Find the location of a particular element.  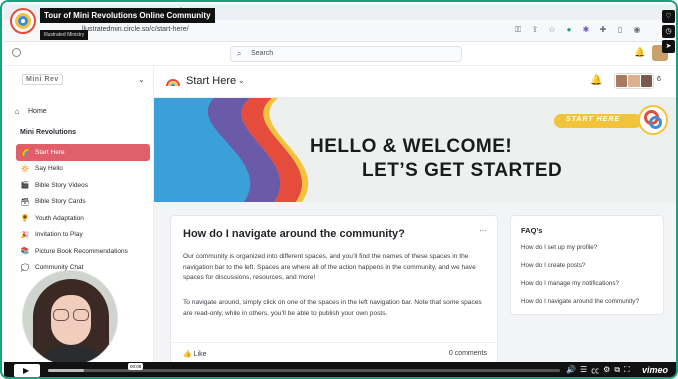

rainbow-icon: 🌈 is located at coordinates (25, 153).